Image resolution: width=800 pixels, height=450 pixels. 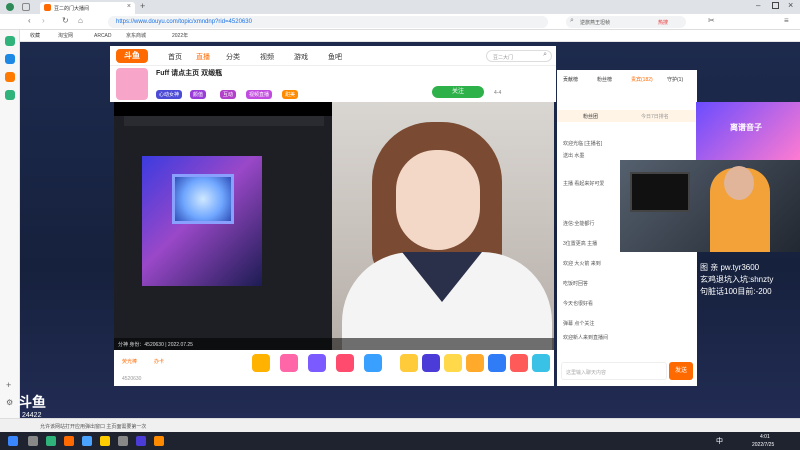 What do you see at coordinates (786, 20) in the screenshot?
I see `settings-icon: ≡` at bounding box center [786, 20].